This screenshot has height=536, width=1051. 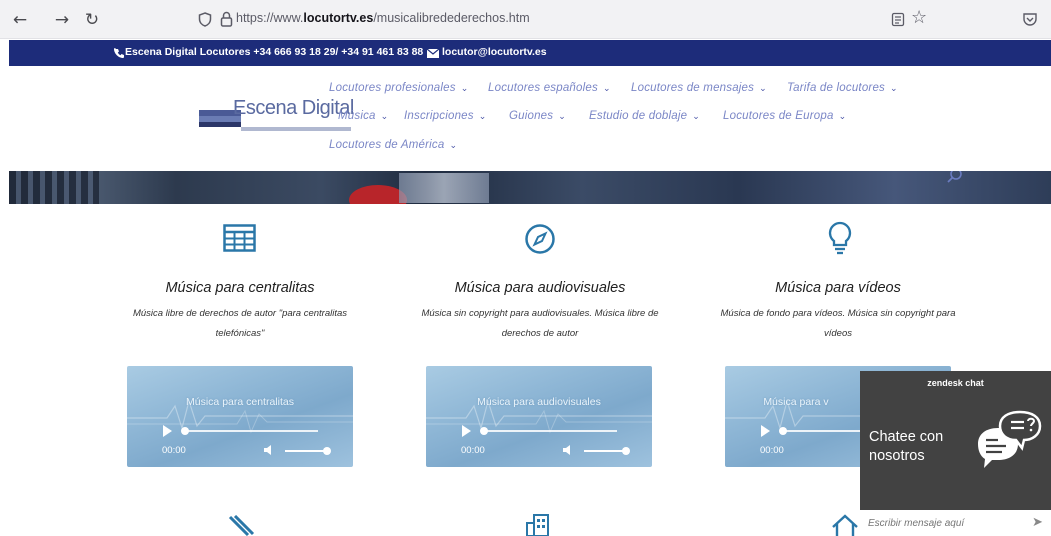 I want to click on player-title: Música para centralitas, so click(x=240, y=402).